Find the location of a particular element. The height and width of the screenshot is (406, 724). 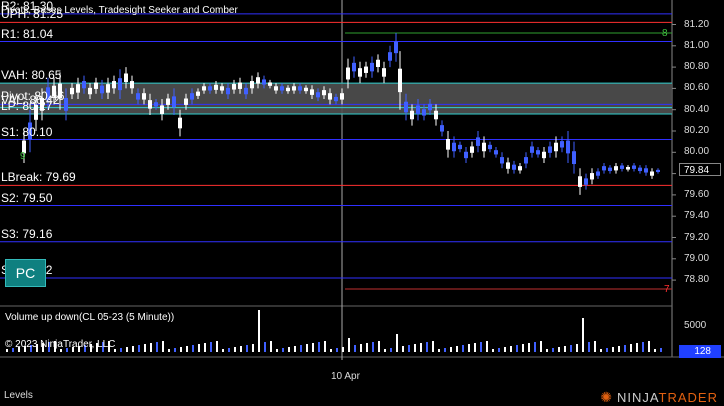

volume-axis-tick: 5000 is located at coordinates (695, 325).